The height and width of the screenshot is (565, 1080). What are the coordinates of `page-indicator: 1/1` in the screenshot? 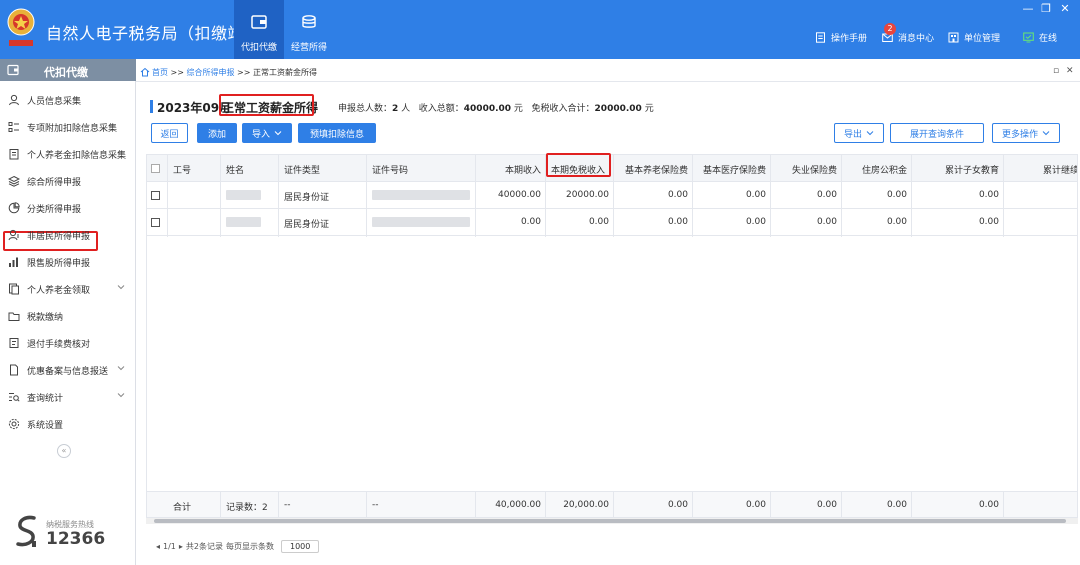 It's located at (169, 546).